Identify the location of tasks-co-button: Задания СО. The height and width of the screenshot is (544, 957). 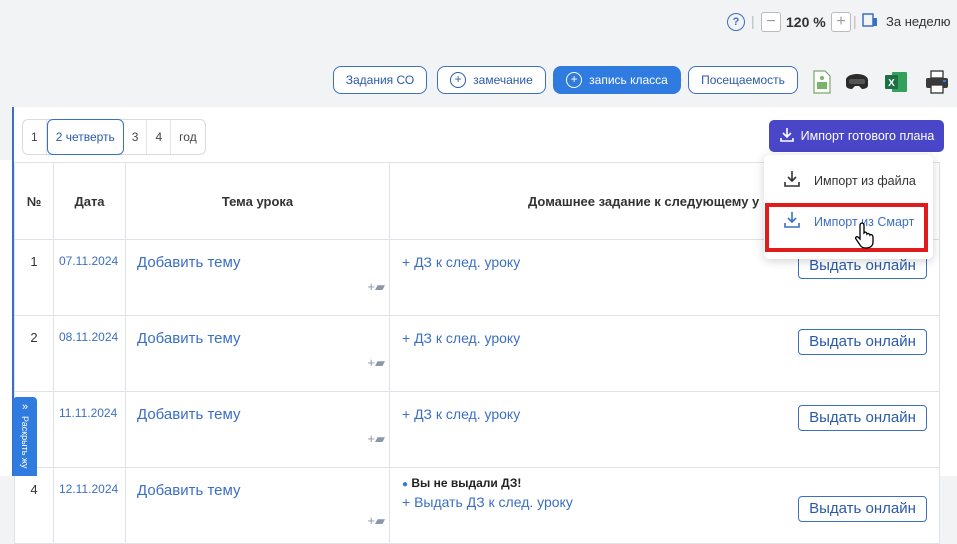
(380, 80).